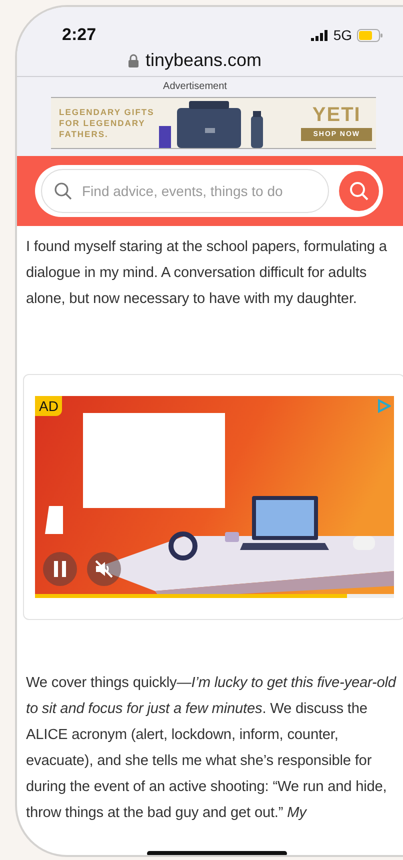  I want to click on article-paragraph: I found myself staring at the school papers, formulating a dialogue in my mind. A conversation difficult for adults alone, but now necessary to have with my daughter., so click(207, 273).